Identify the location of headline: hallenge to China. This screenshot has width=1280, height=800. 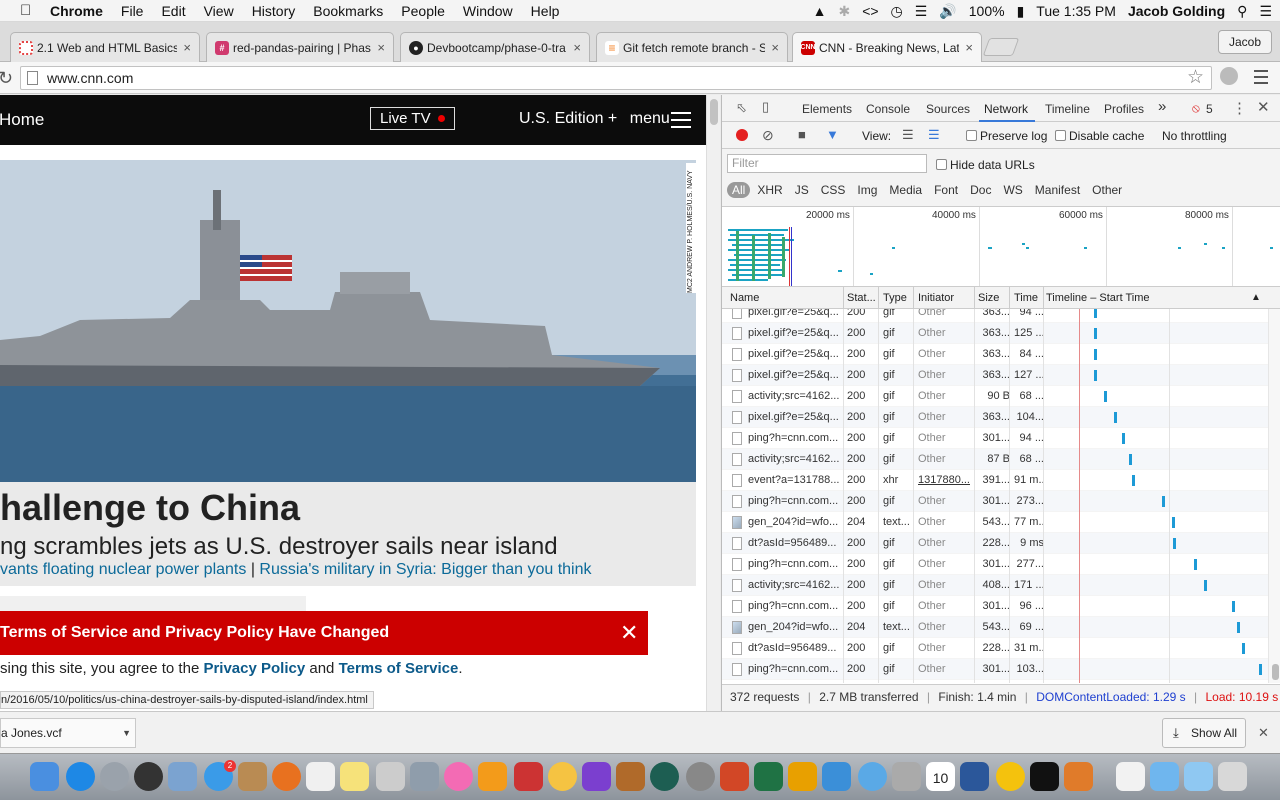
(150, 508).